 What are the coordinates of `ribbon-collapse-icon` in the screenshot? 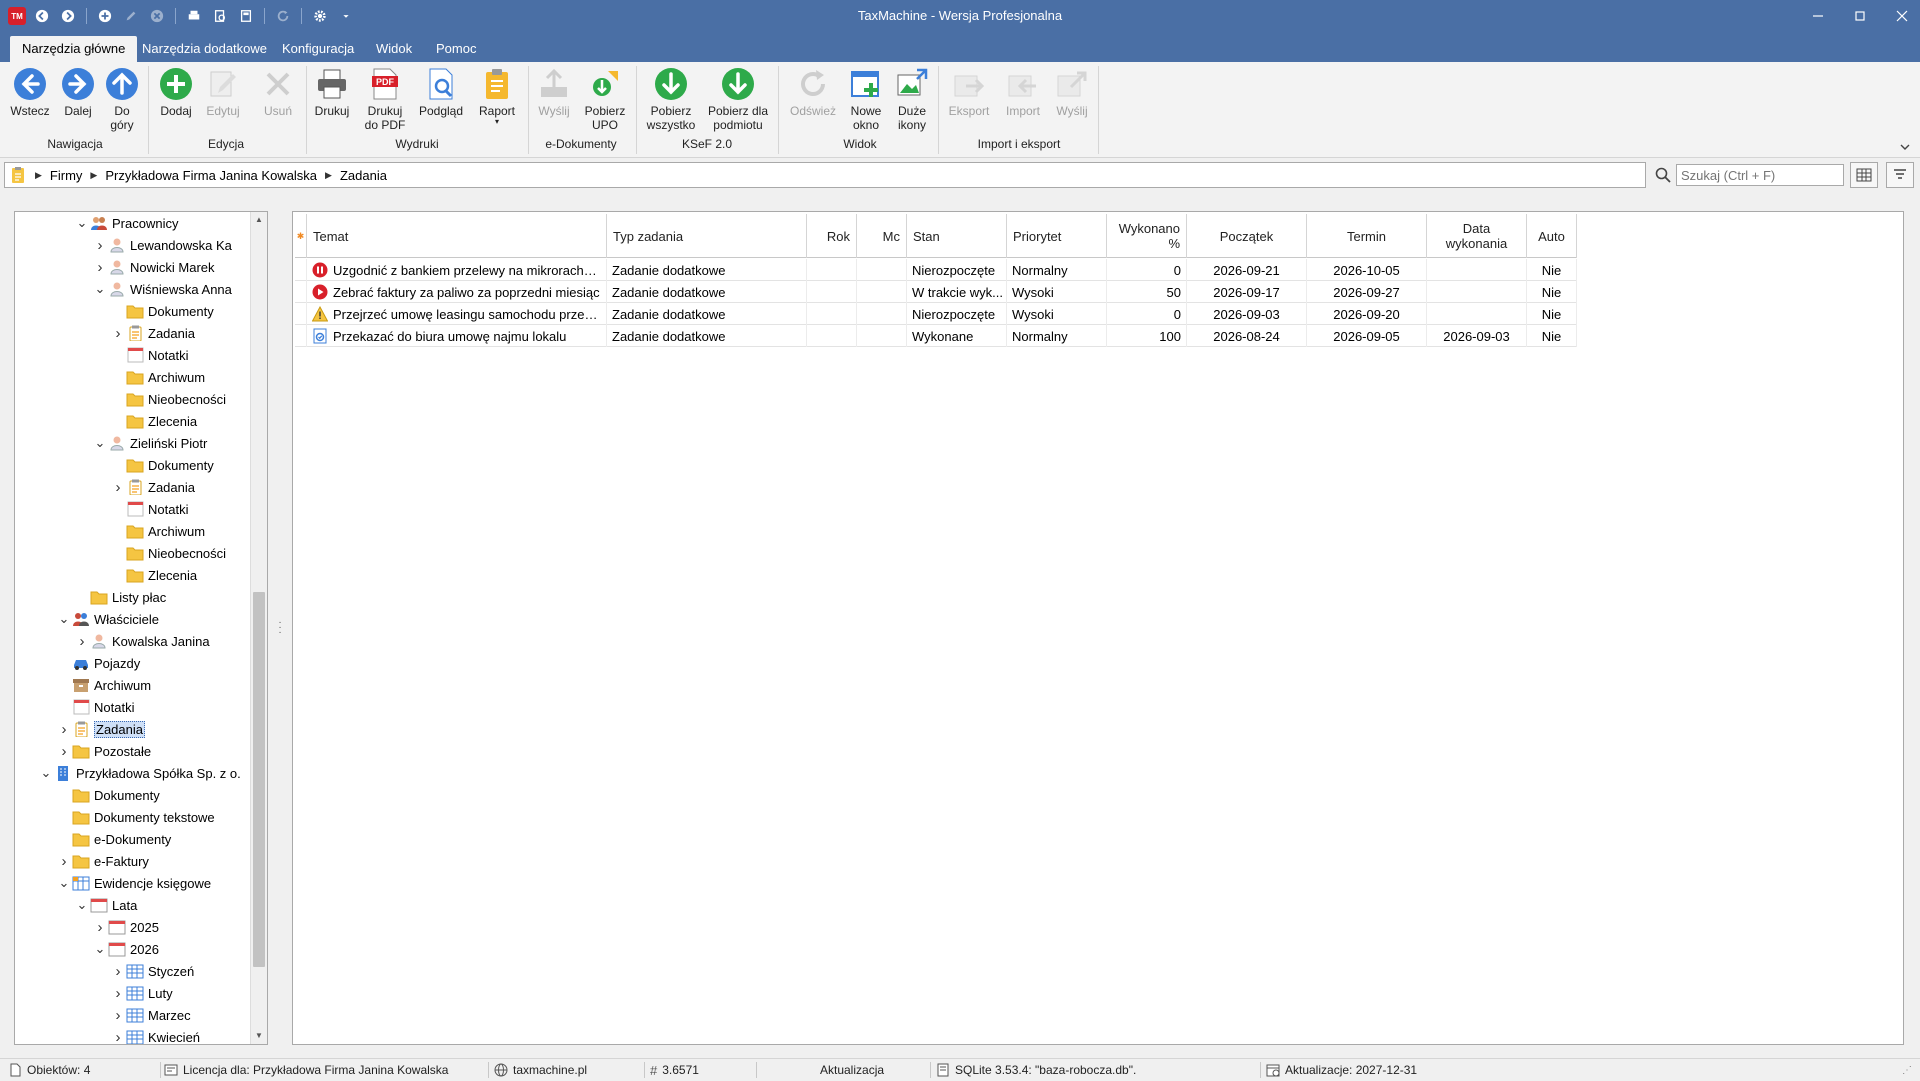 It's located at (1905, 147).